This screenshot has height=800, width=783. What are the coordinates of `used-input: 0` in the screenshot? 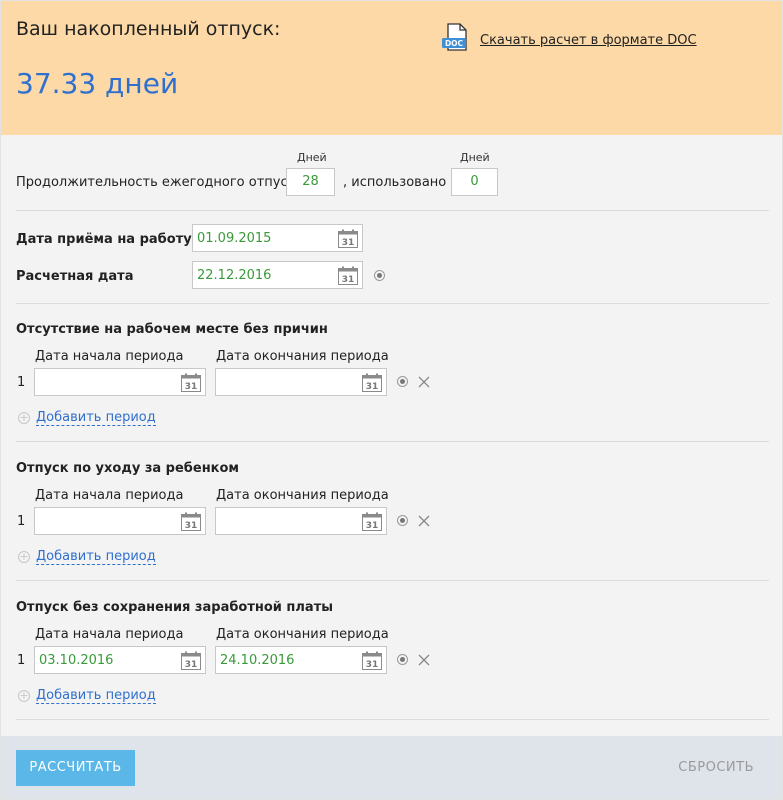 It's located at (474, 182).